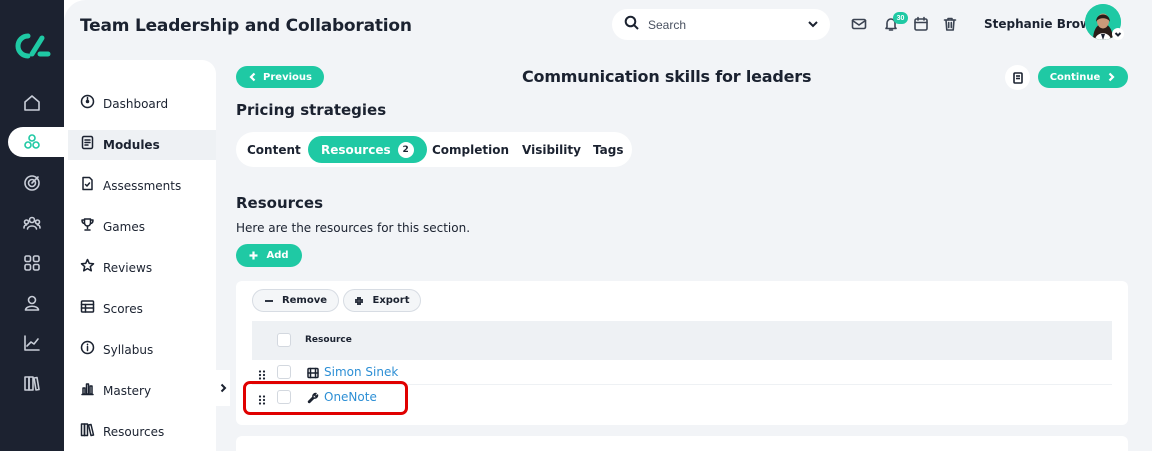 This screenshot has height=451, width=1152. I want to click on sidebar-item-scores: Scores, so click(142, 309).